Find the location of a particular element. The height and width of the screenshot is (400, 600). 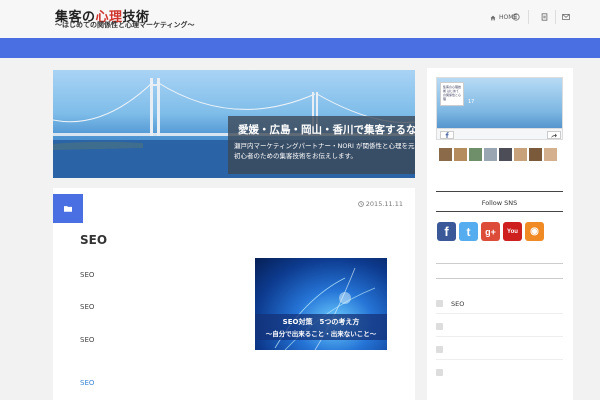

global-nav-bar is located at coordinates (300, 48).